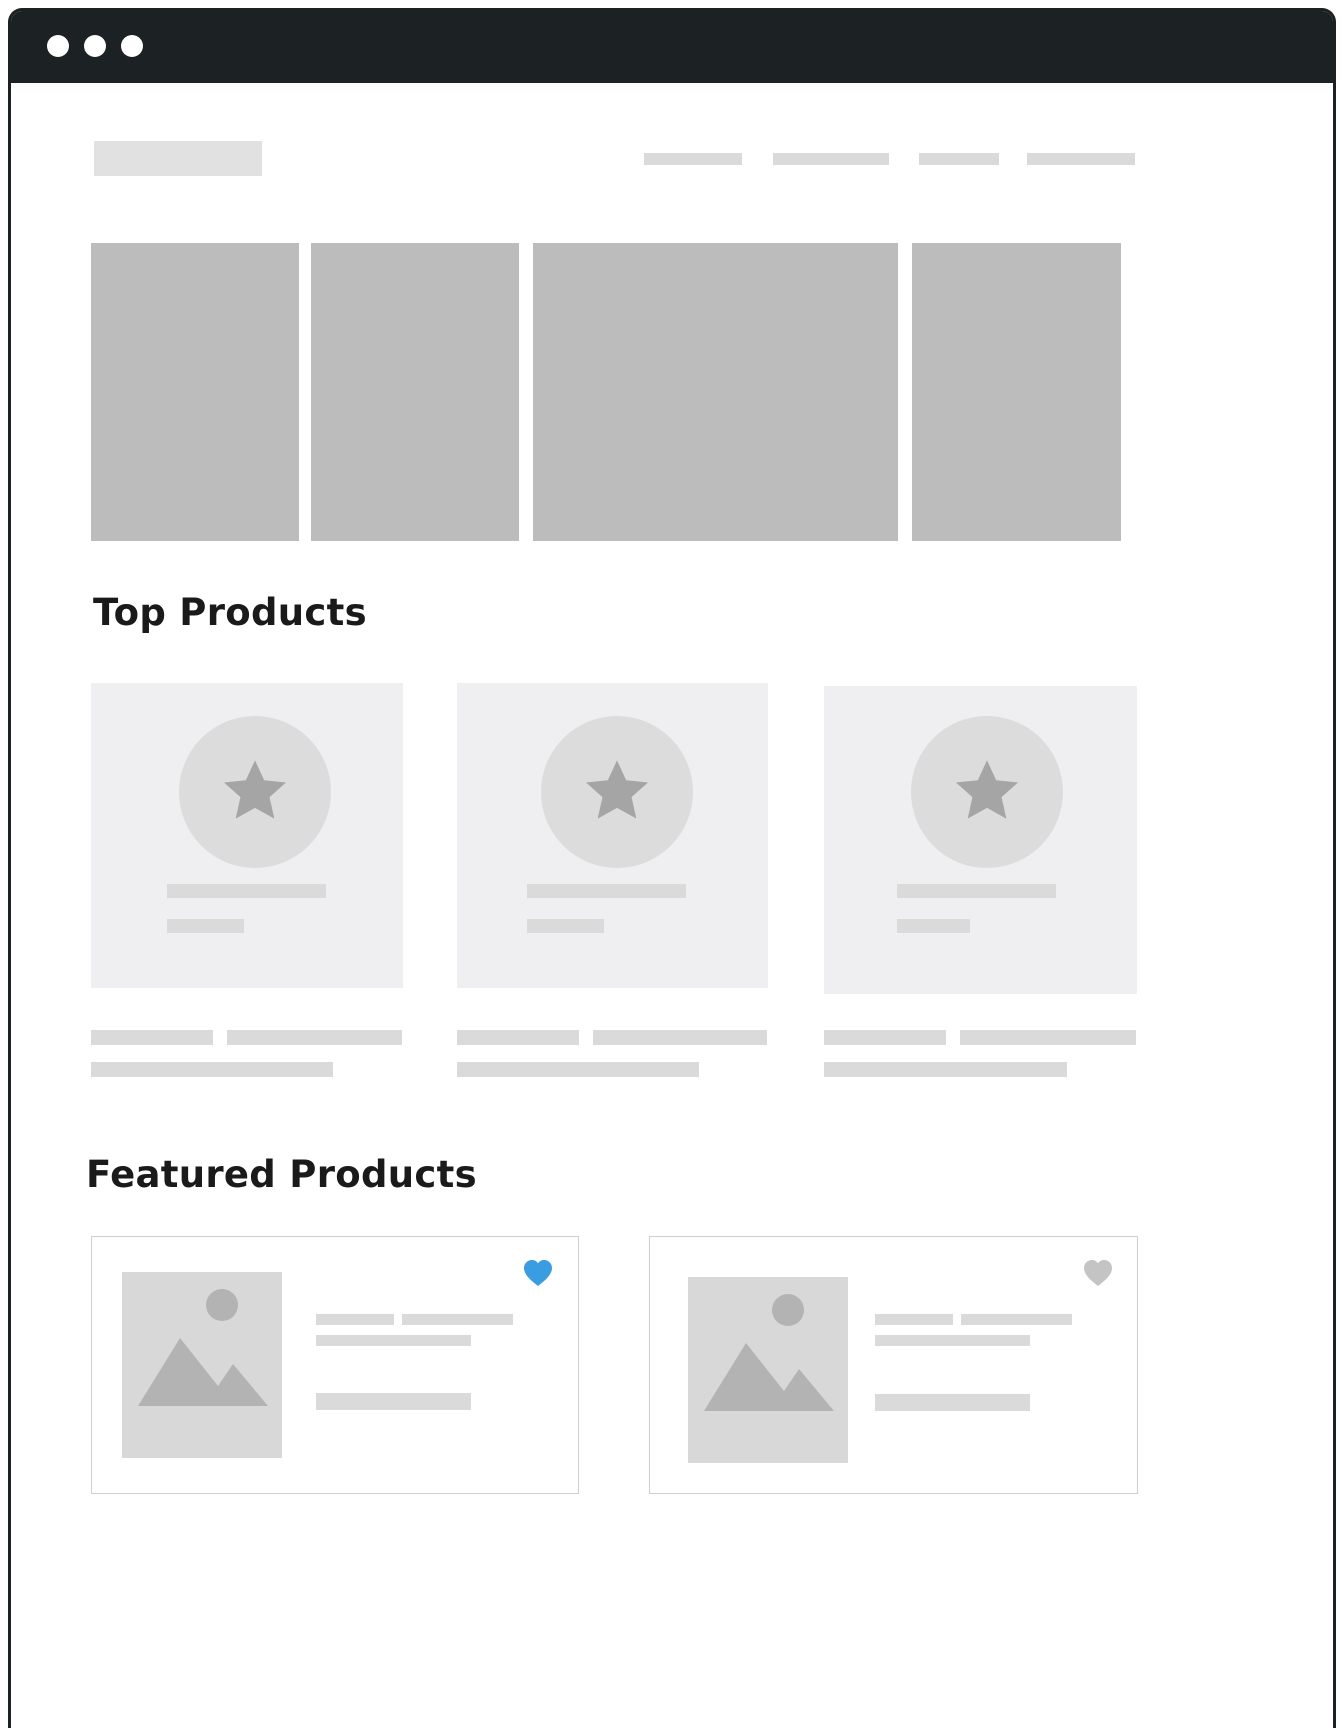 The height and width of the screenshot is (1728, 1342). What do you see at coordinates (230, 612) in the screenshot?
I see `top-products-title: Top Products` at bounding box center [230, 612].